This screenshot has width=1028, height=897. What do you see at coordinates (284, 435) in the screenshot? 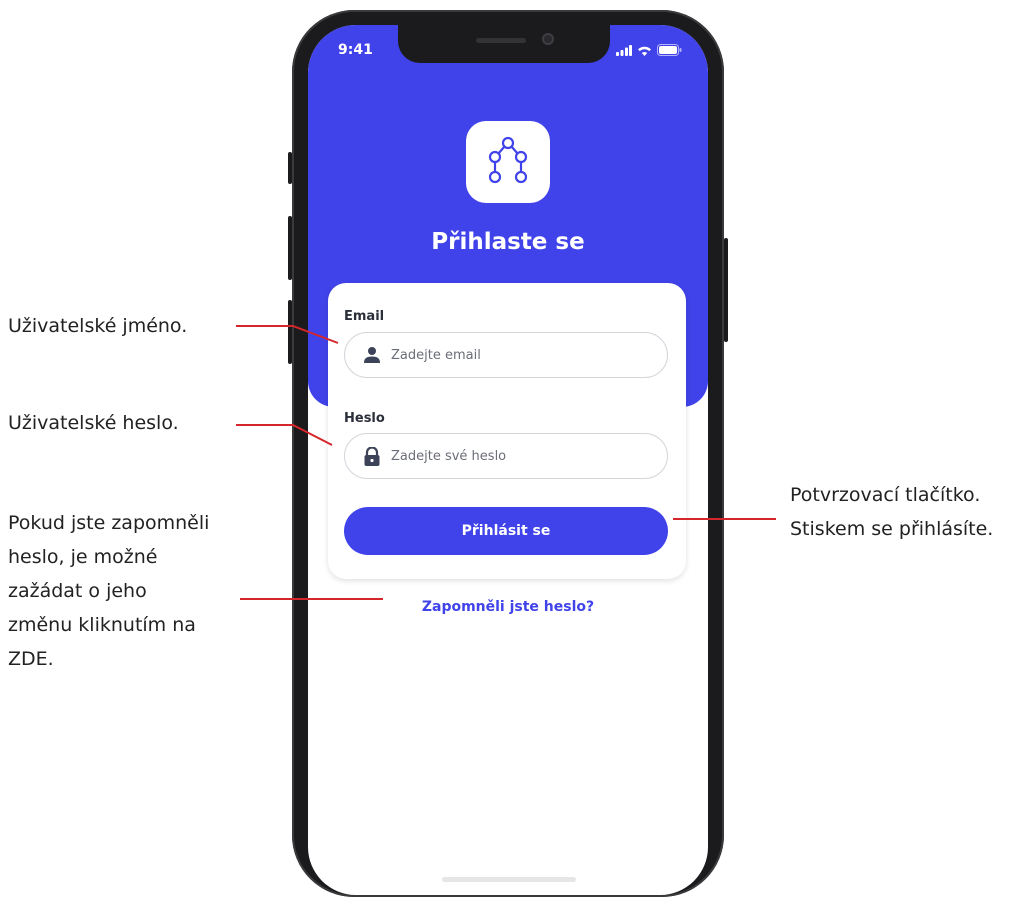
I see `leader-line-password` at bounding box center [284, 435].